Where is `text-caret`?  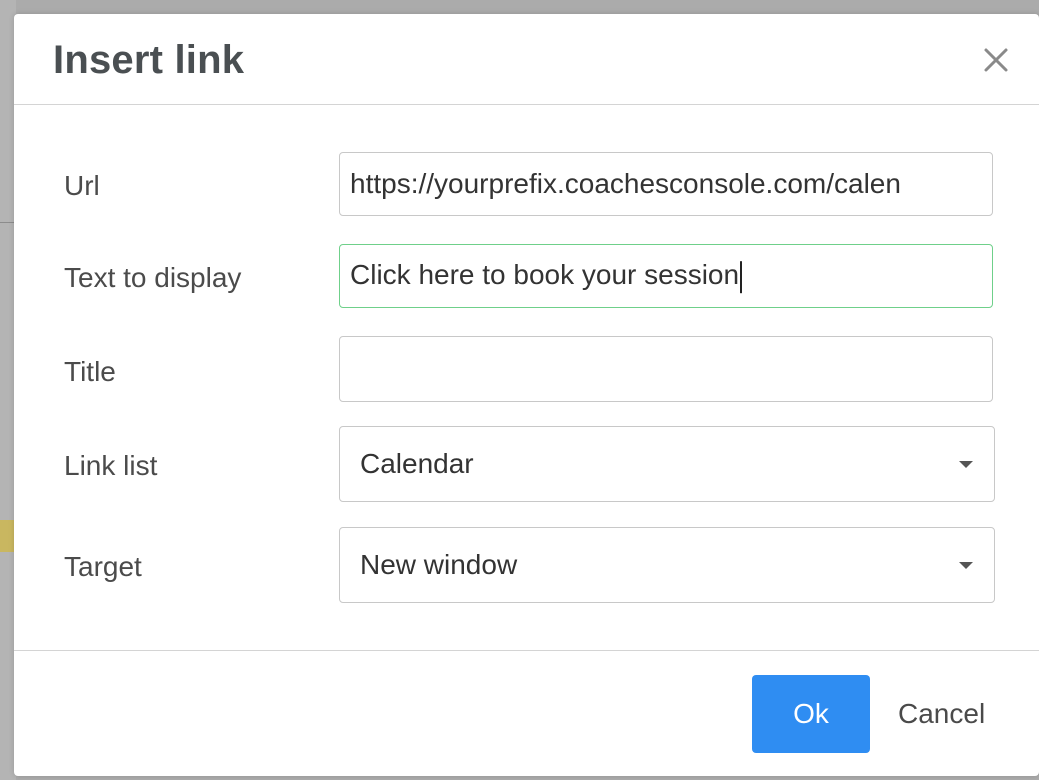
text-caret is located at coordinates (741, 276).